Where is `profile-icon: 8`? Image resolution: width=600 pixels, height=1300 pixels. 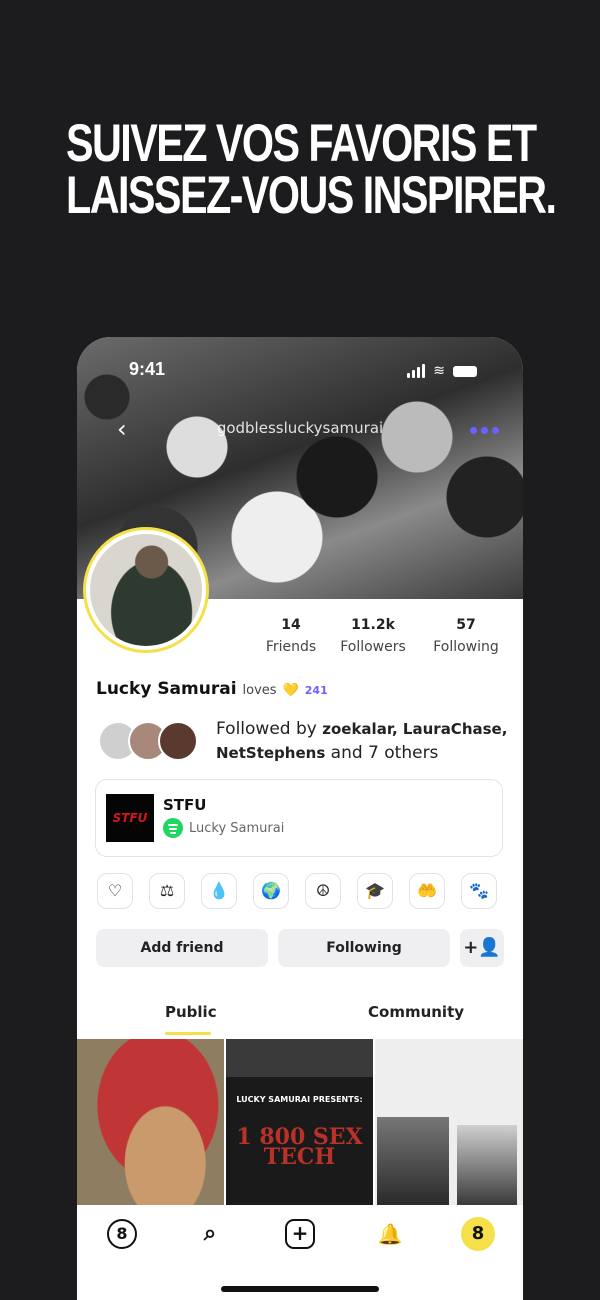 profile-icon: 8 is located at coordinates (478, 1234).